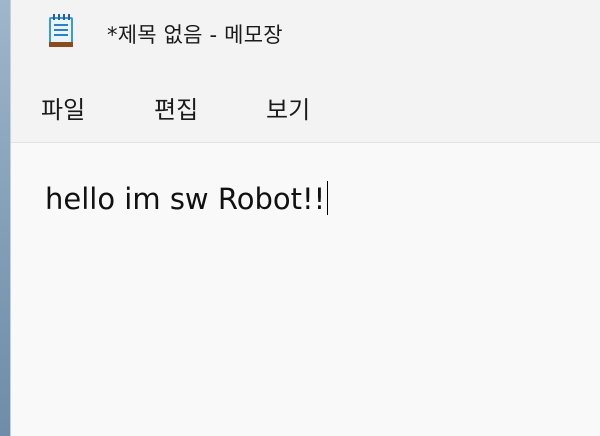 The image size is (600, 436). What do you see at coordinates (176, 107) in the screenshot?
I see `menu-edit: 편집` at bounding box center [176, 107].